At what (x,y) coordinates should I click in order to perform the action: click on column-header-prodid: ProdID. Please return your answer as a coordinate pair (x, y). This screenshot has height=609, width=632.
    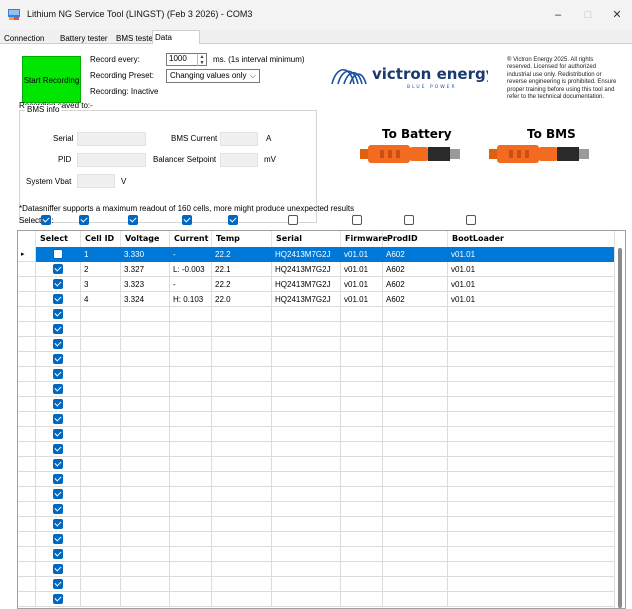
    Looking at the image, I should click on (415, 239).